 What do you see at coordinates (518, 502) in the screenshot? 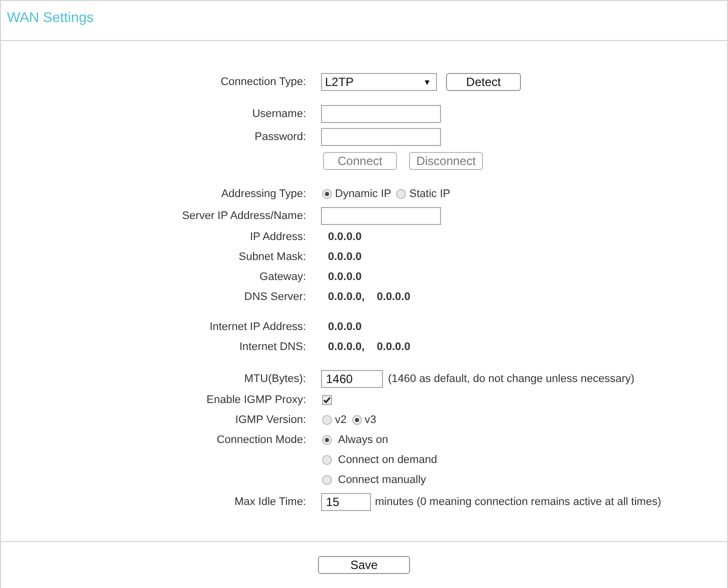
I see `hint-text: minutes (0 meaning connection remains active at all times)` at bounding box center [518, 502].